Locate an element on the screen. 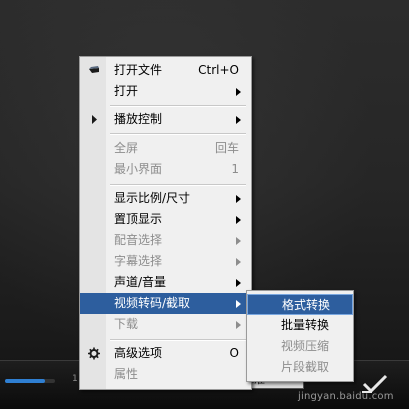 This screenshot has width=409, height=409. submenu-item-label: 批量转换 is located at coordinates (305, 325).